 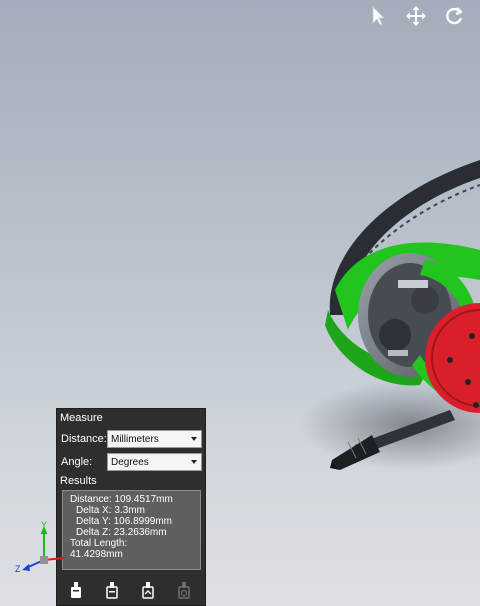 What do you see at coordinates (121, 499) in the screenshot?
I see `result-distance: Distance: 109.4517mm` at bounding box center [121, 499].